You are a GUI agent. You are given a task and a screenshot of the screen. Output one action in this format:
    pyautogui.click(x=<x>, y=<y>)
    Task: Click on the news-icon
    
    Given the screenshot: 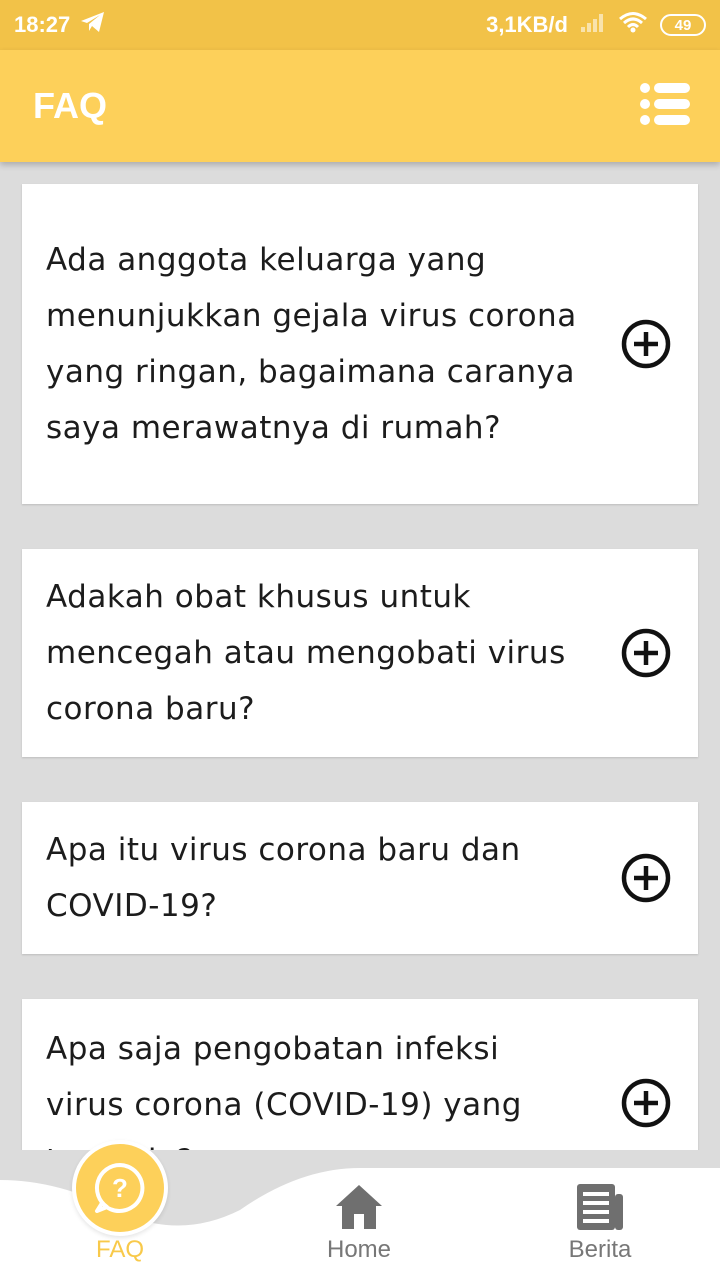 What is the action you would take?
    pyautogui.click(x=600, y=1207)
    